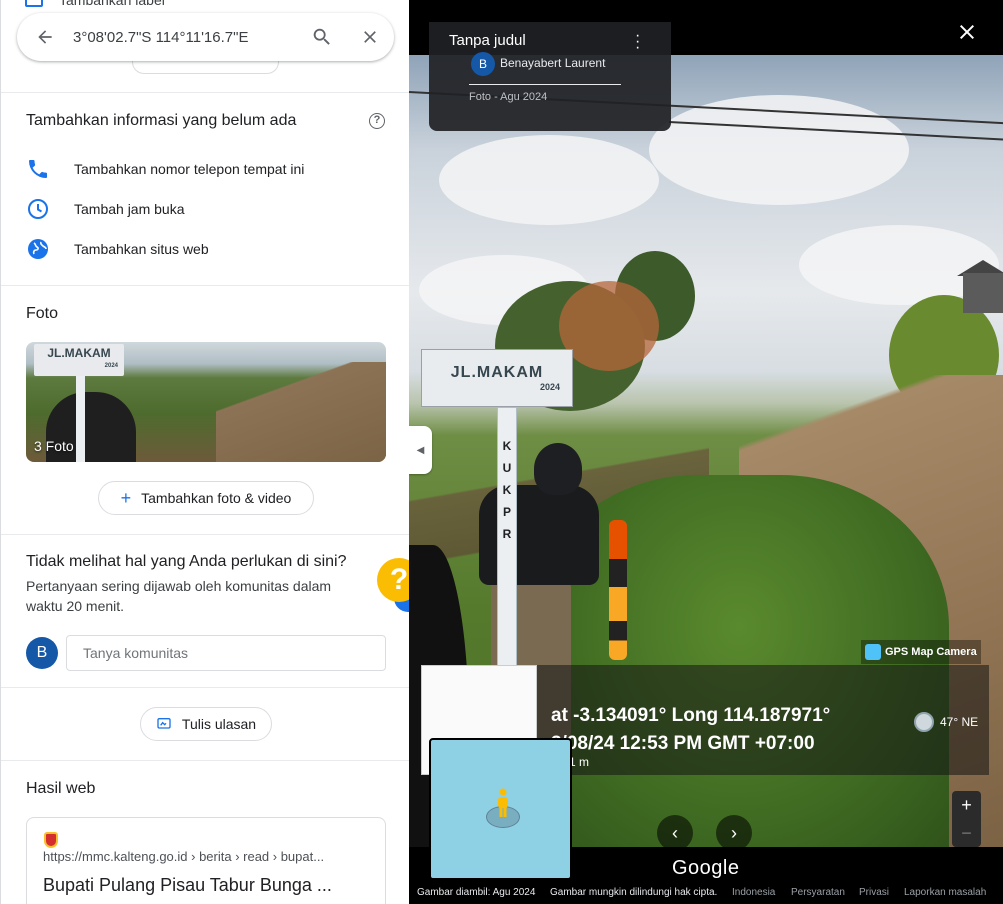 This screenshot has height=904, width=1003. What do you see at coordinates (54, 446) in the screenshot?
I see `photo-count: 3 Foto` at bounding box center [54, 446].